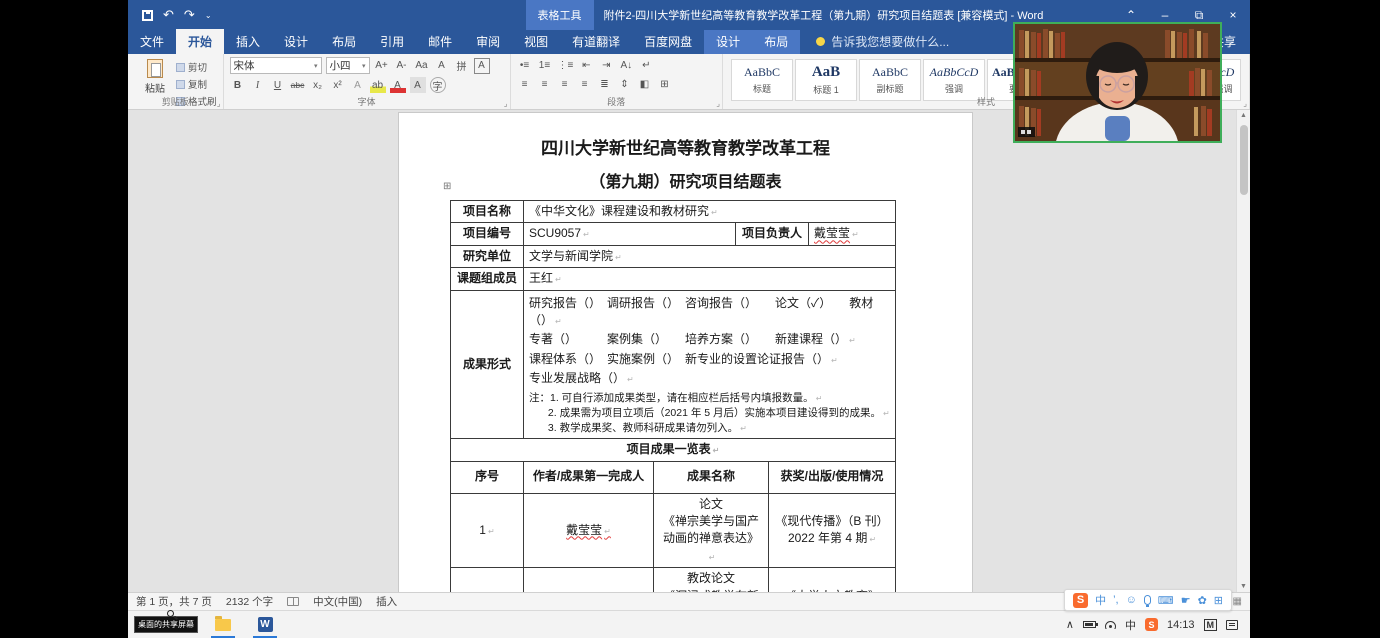  Describe the element at coordinates (605, 84) in the screenshot. I see `distribute-icon: ≣` at that location.